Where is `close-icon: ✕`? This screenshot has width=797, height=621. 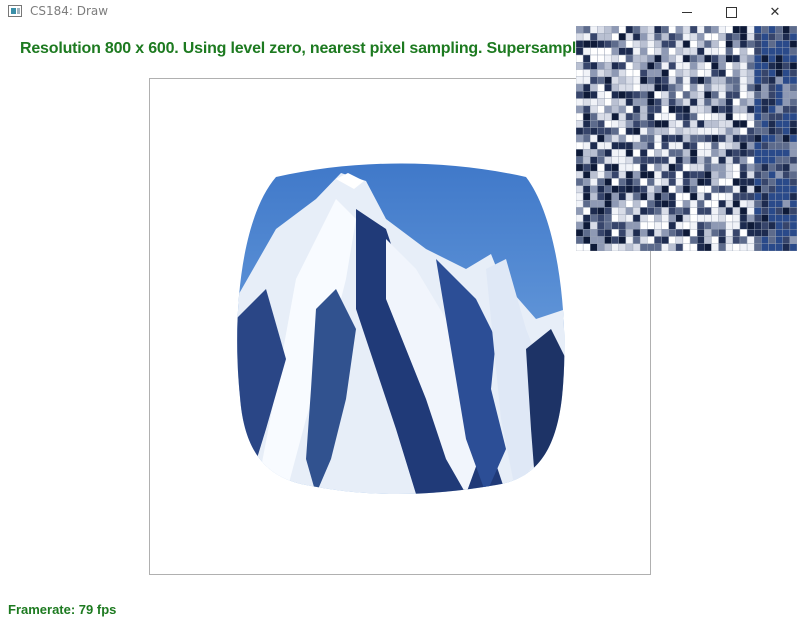 close-icon: ✕ is located at coordinates (775, 12).